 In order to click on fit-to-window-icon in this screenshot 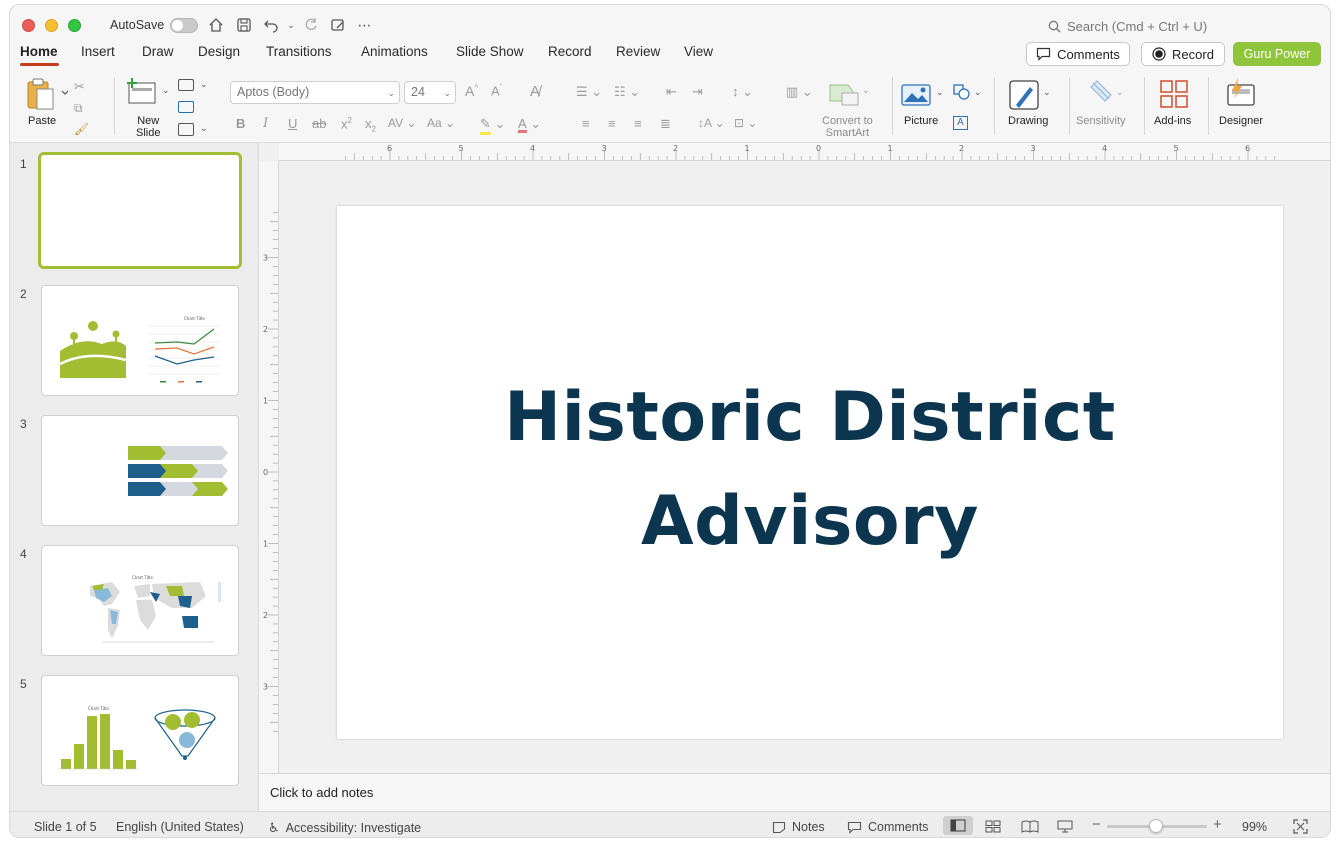, I will do `click(1300, 828)`.